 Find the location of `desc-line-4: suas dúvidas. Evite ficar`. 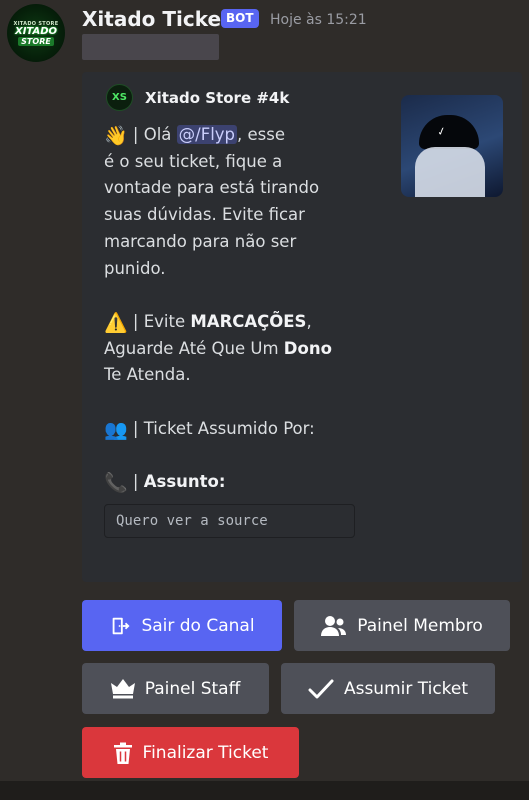

desc-line-4: suas dúvidas. Evite ficar is located at coordinates (204, 215).